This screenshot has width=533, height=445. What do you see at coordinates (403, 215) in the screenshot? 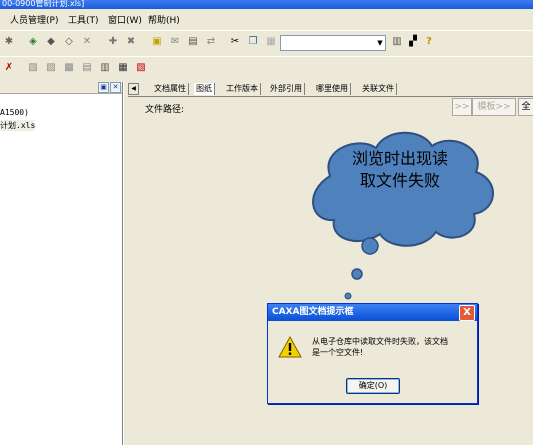
I see `annotation-cloud: 浏览时出现读 取文件失败` at bounding box center [403, 215].